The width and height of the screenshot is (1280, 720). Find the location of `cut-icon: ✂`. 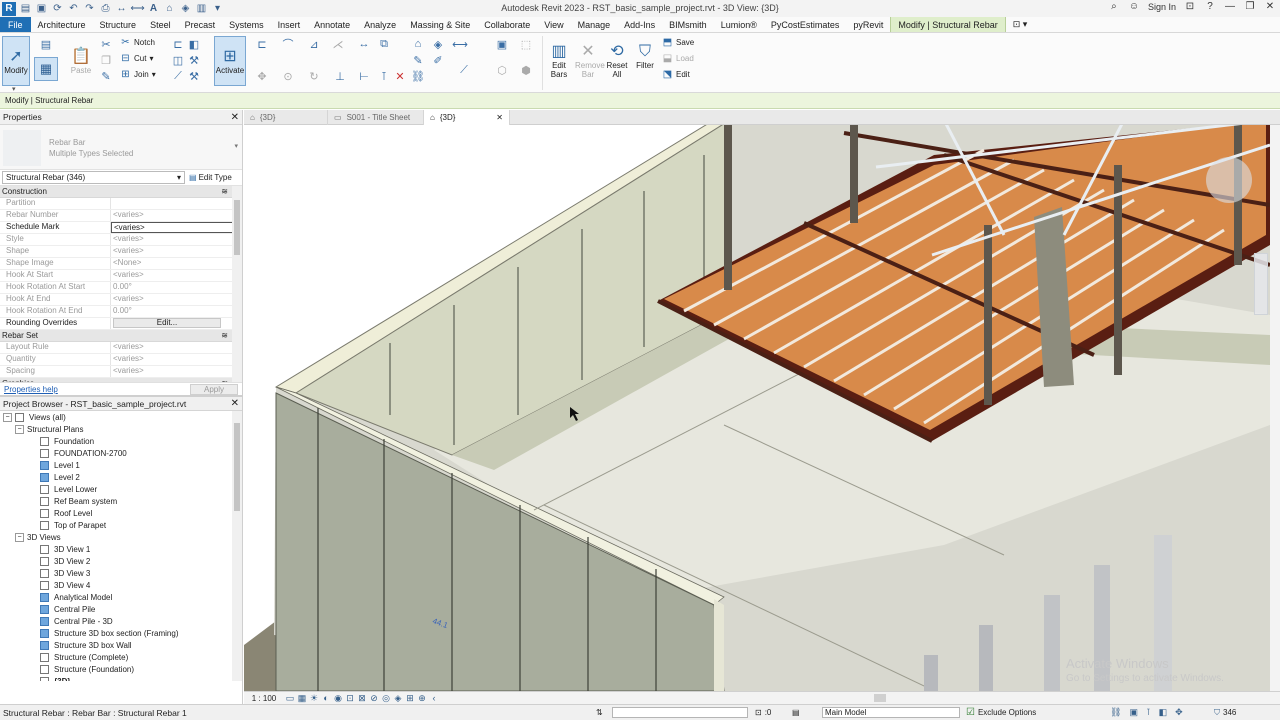

cut-icon: ✂ is located at coordinates (106, 44).